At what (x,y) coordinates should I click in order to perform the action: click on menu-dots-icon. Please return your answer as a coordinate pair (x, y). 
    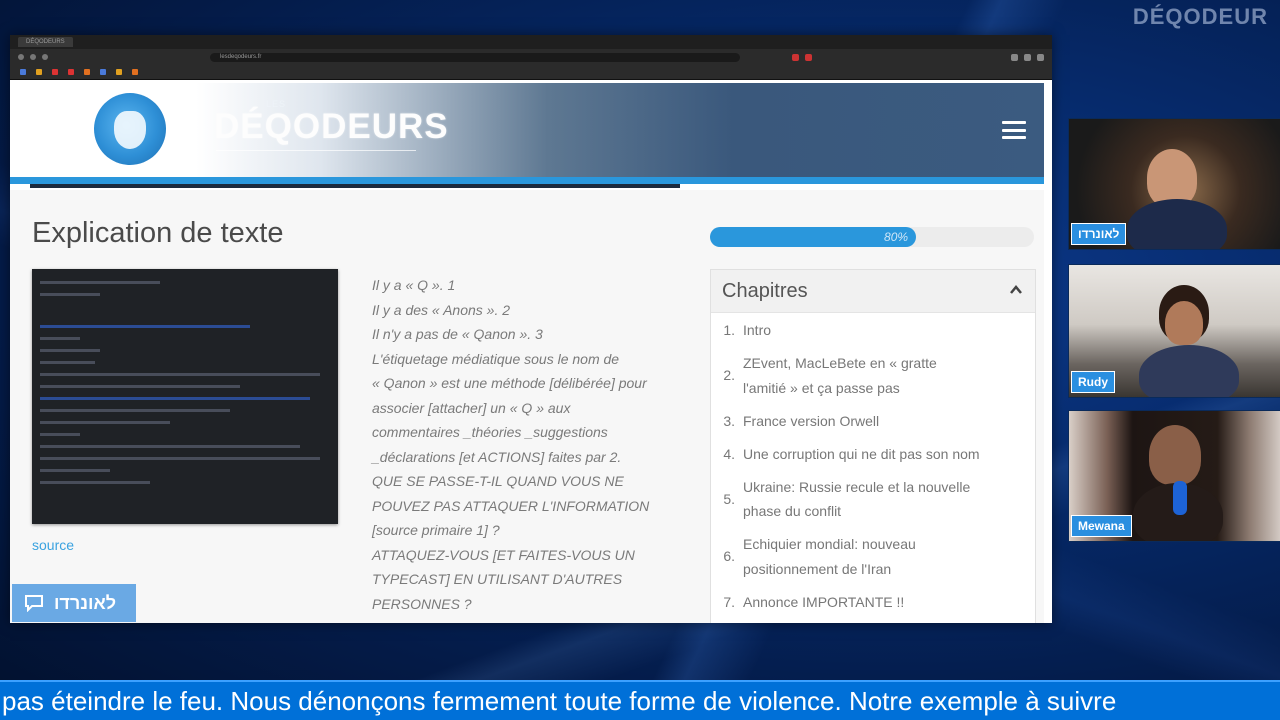
    Looking at the image, I should click on (1040, 57).